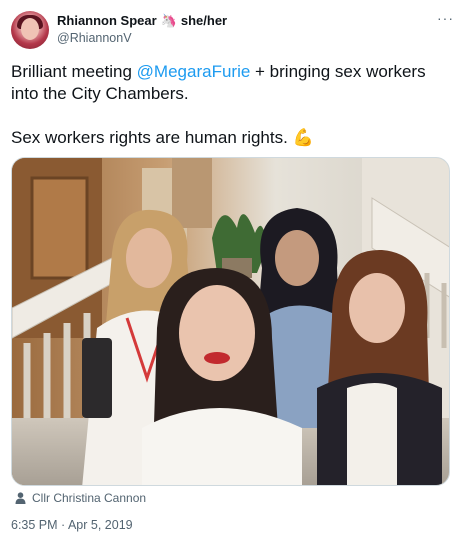 This screenshot has height=543, width=460. What do you see at coordinates (89, 498) in the screenshot?
I see `tagged-person-name: Cllr Christina Cannon` at bounding box center [89, 498].